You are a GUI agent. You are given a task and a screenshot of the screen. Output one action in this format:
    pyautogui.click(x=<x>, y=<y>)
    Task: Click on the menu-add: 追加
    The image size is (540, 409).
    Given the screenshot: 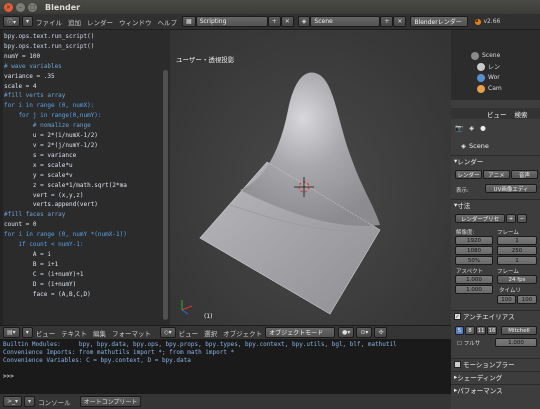 What is the action you would take?
    pyautogui.click(x=74, y=22)
    